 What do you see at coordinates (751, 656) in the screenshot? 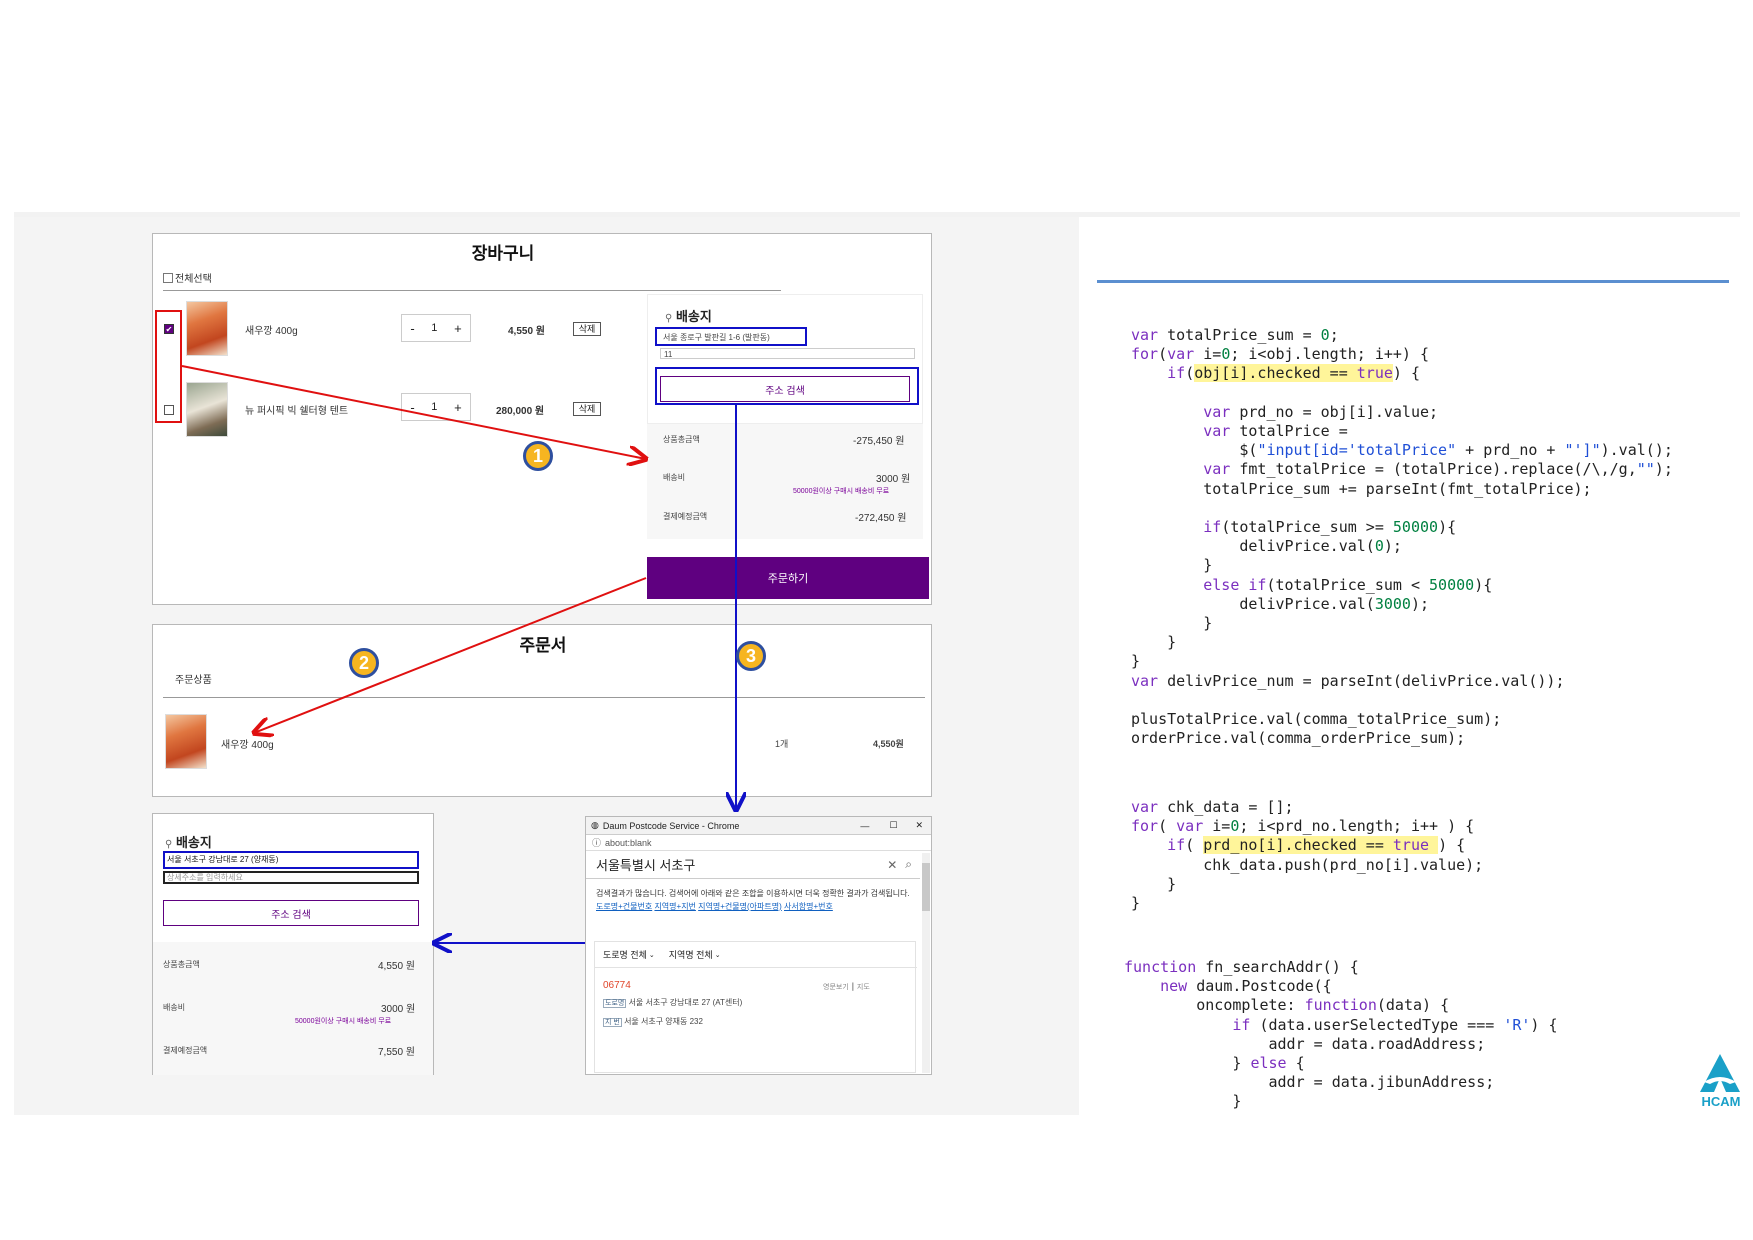
I see `step-badge-3: 3` at bounding box center [751, 656].